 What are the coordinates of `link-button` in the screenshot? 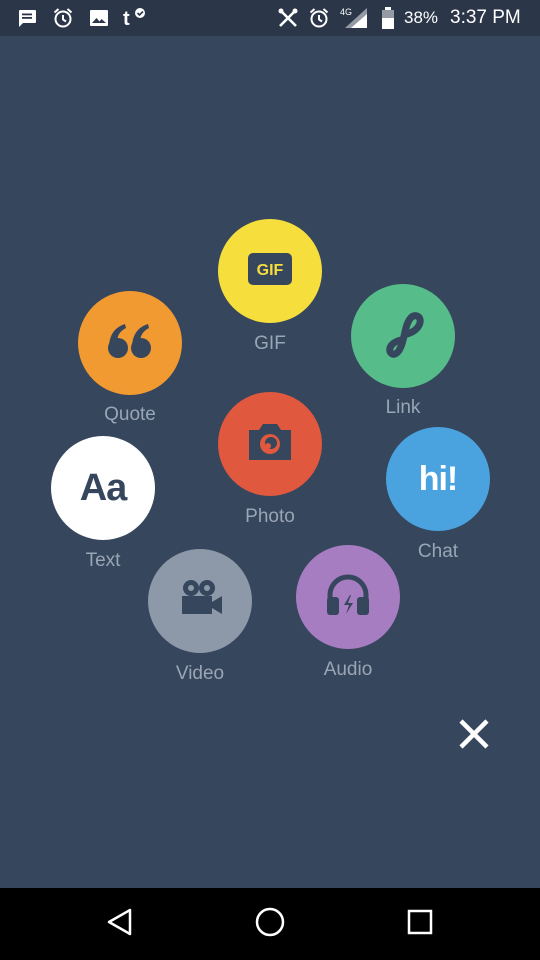 It's located at (403, 336).